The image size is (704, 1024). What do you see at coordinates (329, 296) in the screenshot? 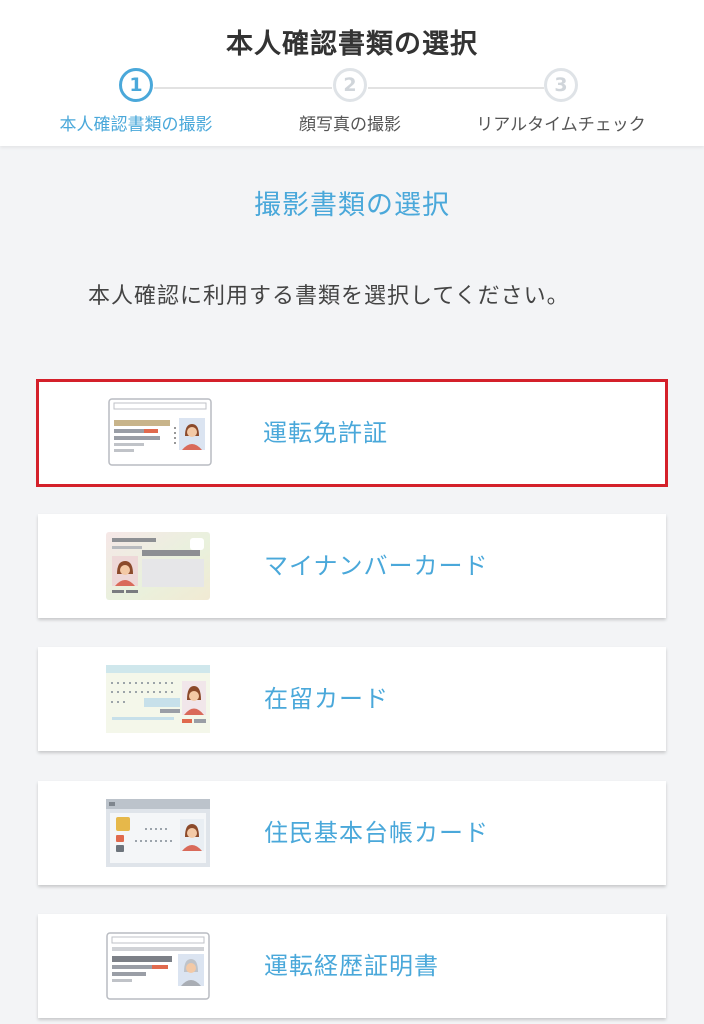
I see `instruction-text: 本人確認に利用する書類を選択してください。` at bounding box center [329, 296].